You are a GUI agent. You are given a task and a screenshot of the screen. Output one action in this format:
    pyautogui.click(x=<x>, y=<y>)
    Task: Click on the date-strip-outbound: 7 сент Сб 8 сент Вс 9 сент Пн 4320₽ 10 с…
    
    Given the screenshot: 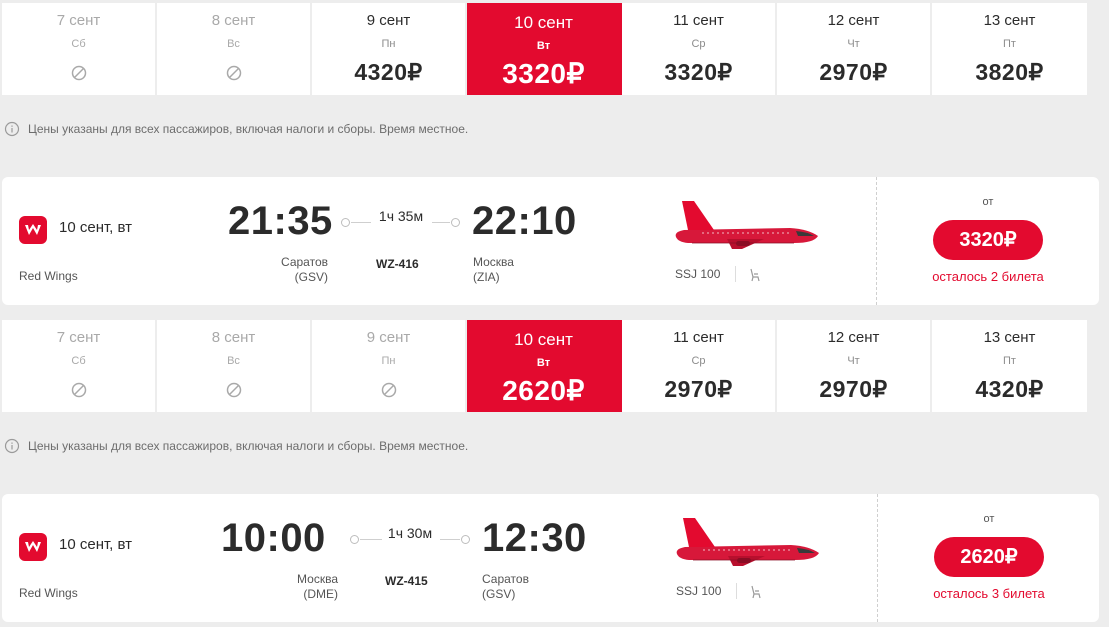 What is the action you would take?
    pyautogui.click(x=544, y=49)
    